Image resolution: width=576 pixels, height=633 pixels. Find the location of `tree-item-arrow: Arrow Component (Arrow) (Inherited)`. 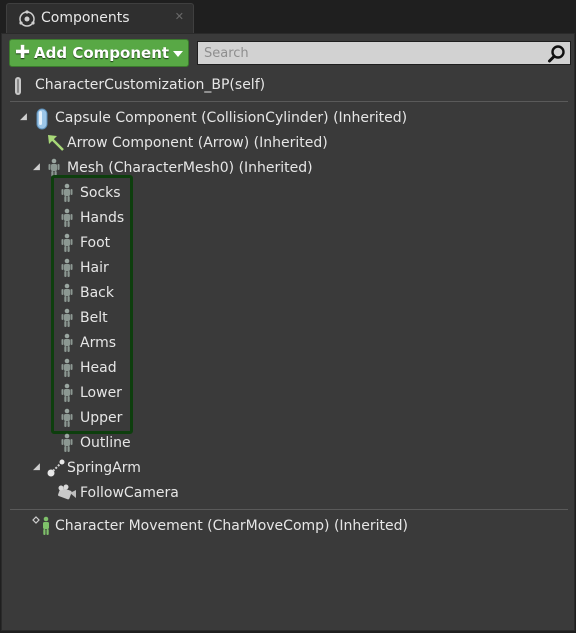

tree-item-arrow: Arrow Component (Arrow) (Inherited) is located at coordinates (282, 144).